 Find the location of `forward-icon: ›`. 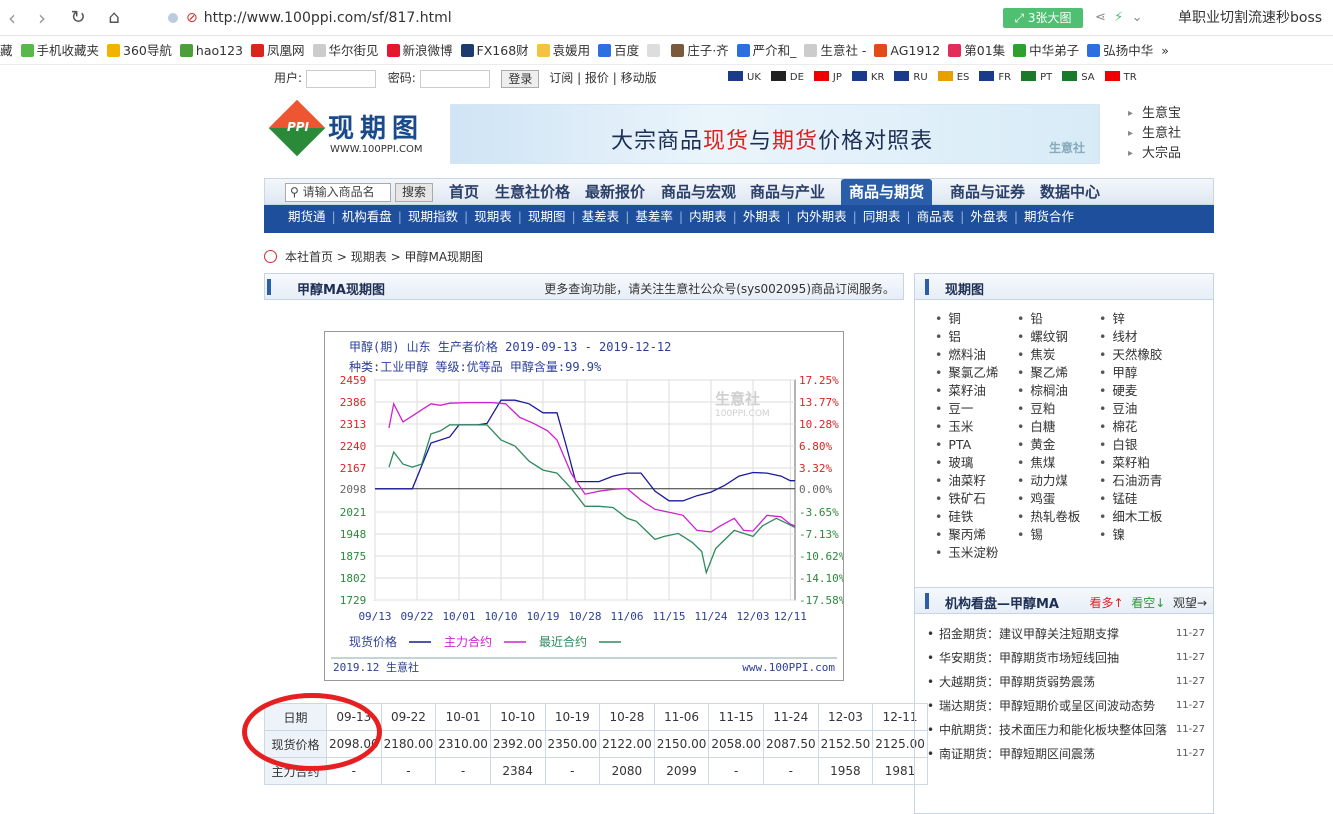

forward-icon: › is located at coordinates (42, 18).